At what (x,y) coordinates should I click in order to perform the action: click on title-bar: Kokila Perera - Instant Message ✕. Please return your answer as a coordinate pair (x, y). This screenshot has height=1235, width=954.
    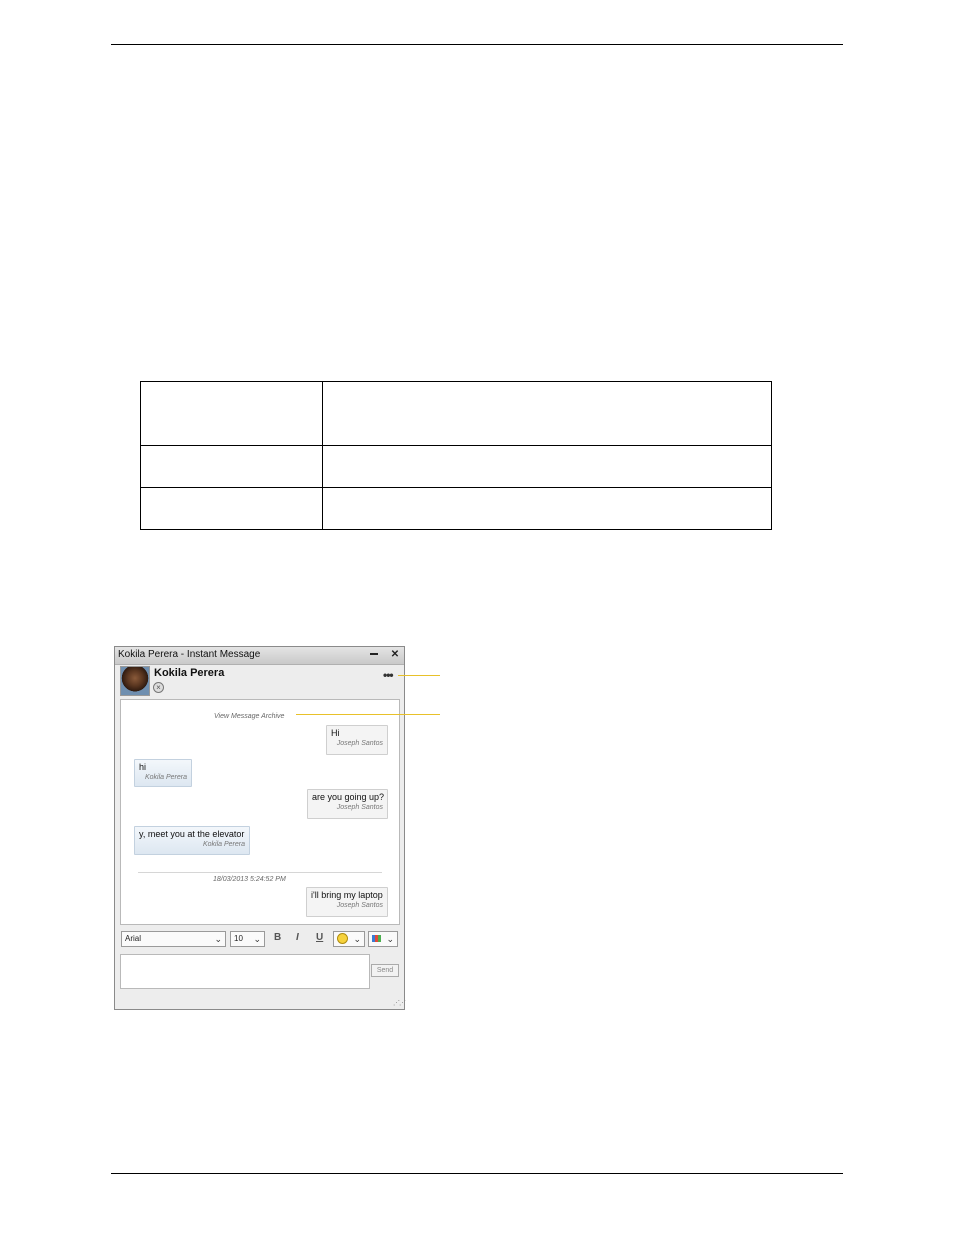
    Looking at the image, I should click on (259, 656).